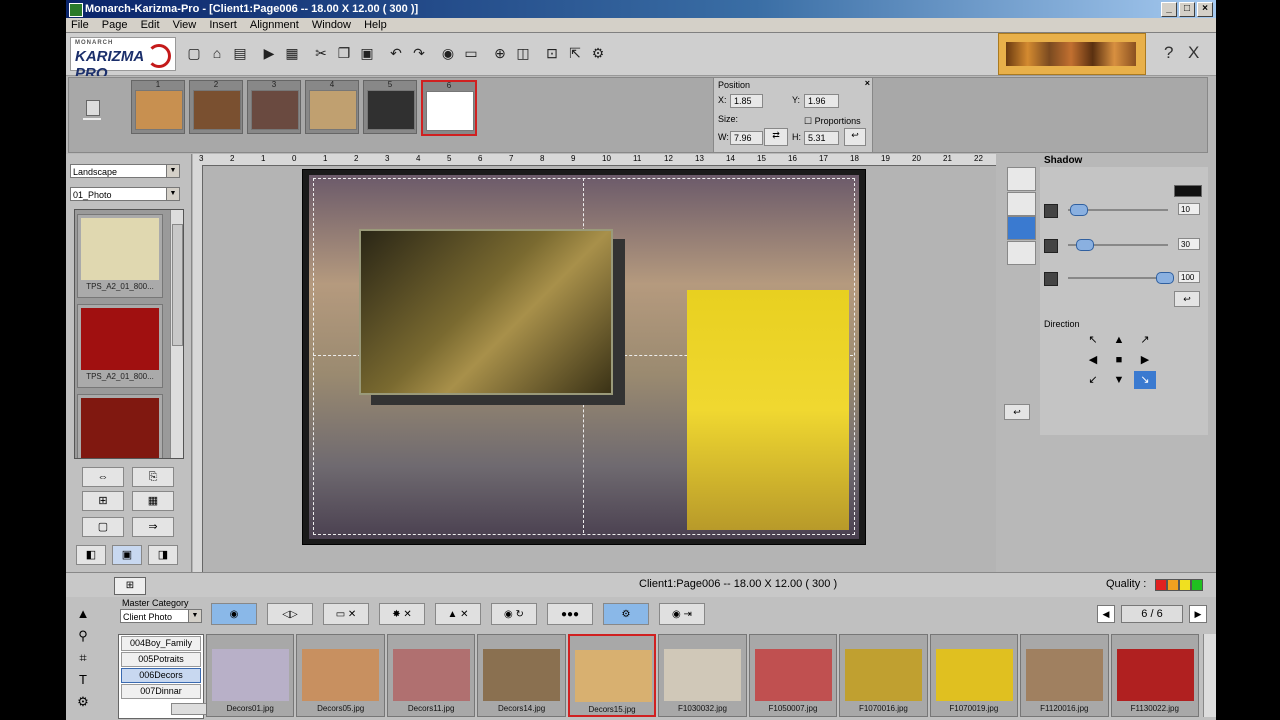 Image resolution: width=1280 pixels, height=720 pixels. I want to click on master-category-select: Client Photo ▼, so click(161, 616).